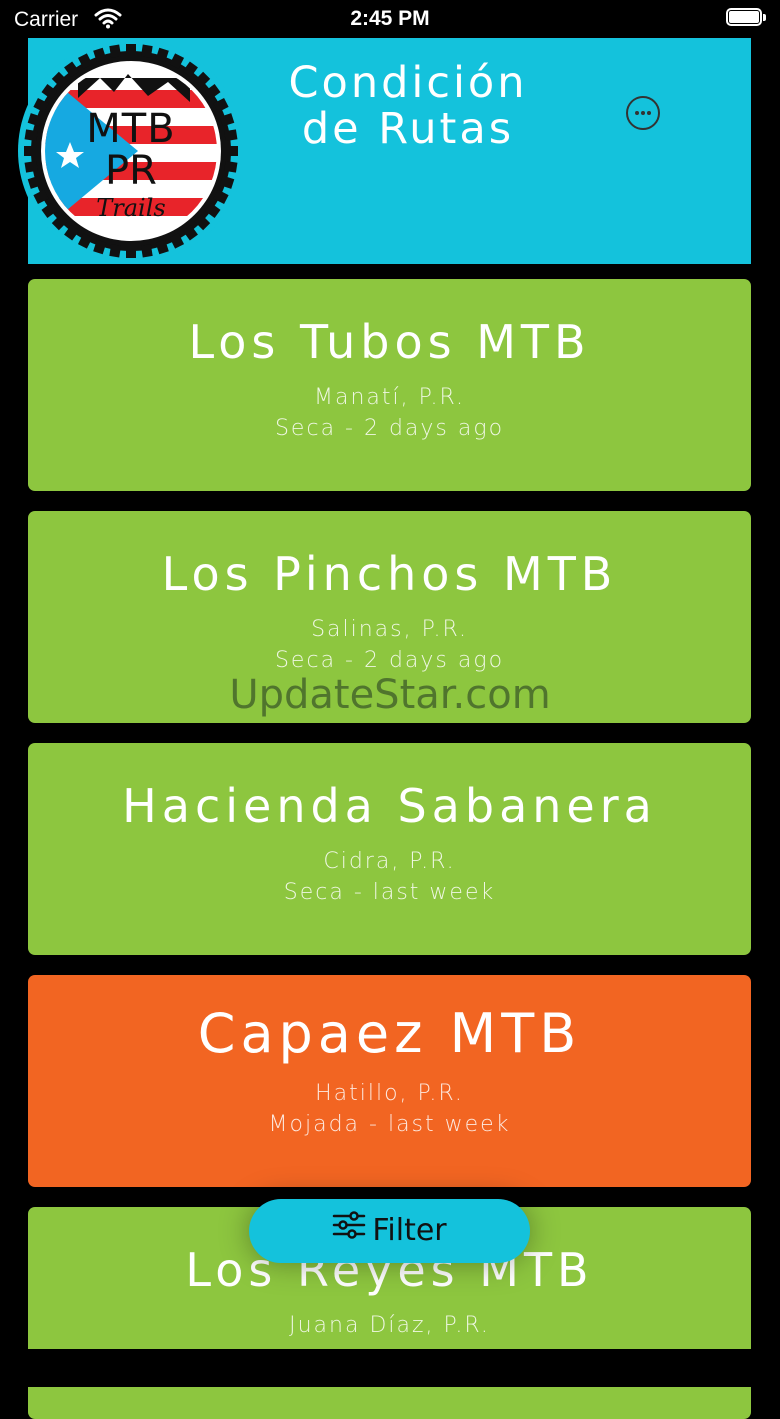 This screenshot has height=1419, width=780. I want to click on logo-text-mtb: MTB, so click(130, 129).